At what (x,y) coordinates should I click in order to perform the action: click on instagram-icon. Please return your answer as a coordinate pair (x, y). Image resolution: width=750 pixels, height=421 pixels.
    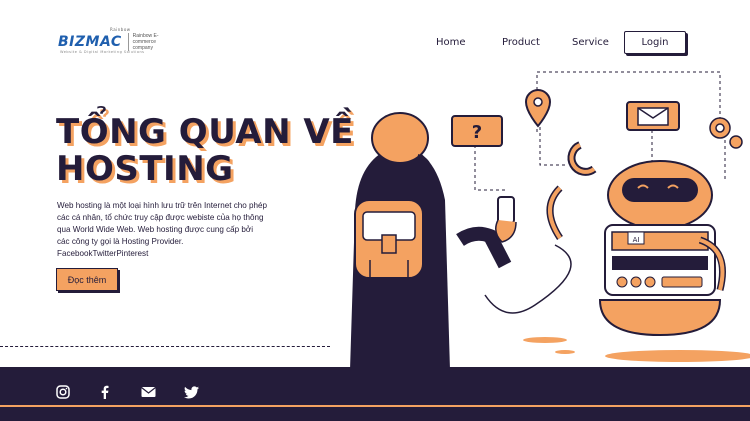
    Looking at the image, I should click on (63, 392).